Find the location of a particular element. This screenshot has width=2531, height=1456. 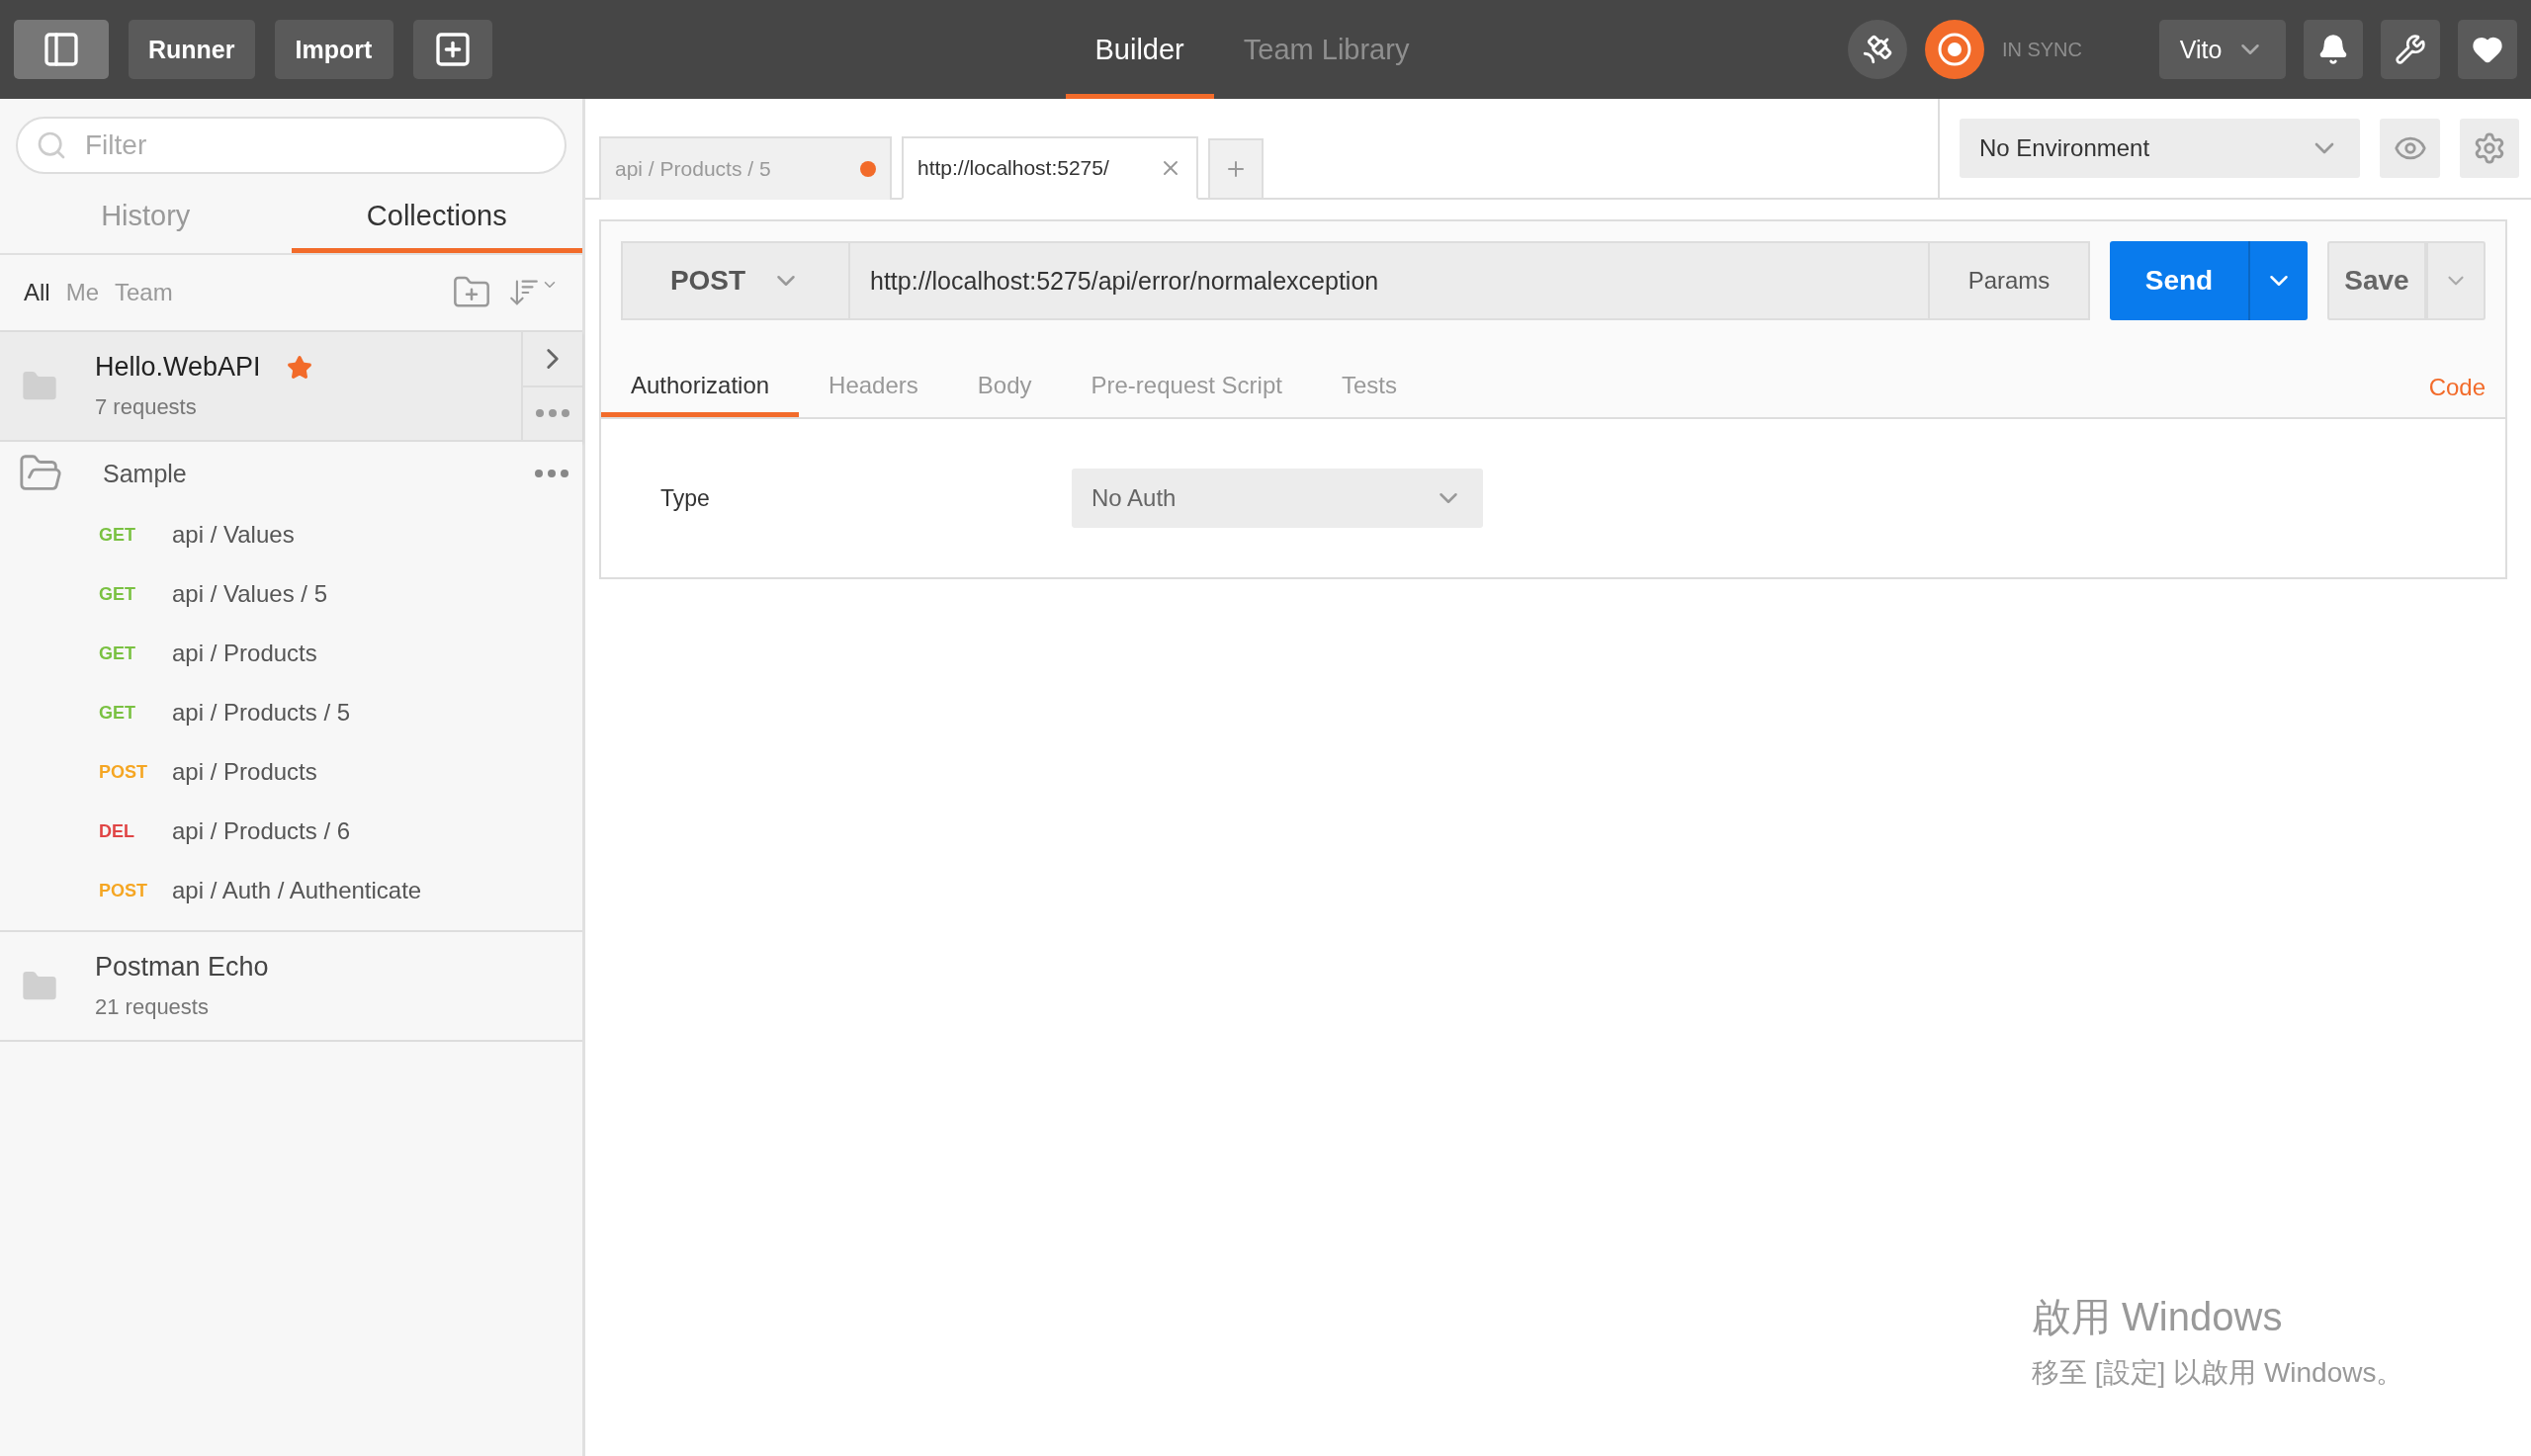

environment-dropdown: No Environment is located at coordinates (2160, 148).